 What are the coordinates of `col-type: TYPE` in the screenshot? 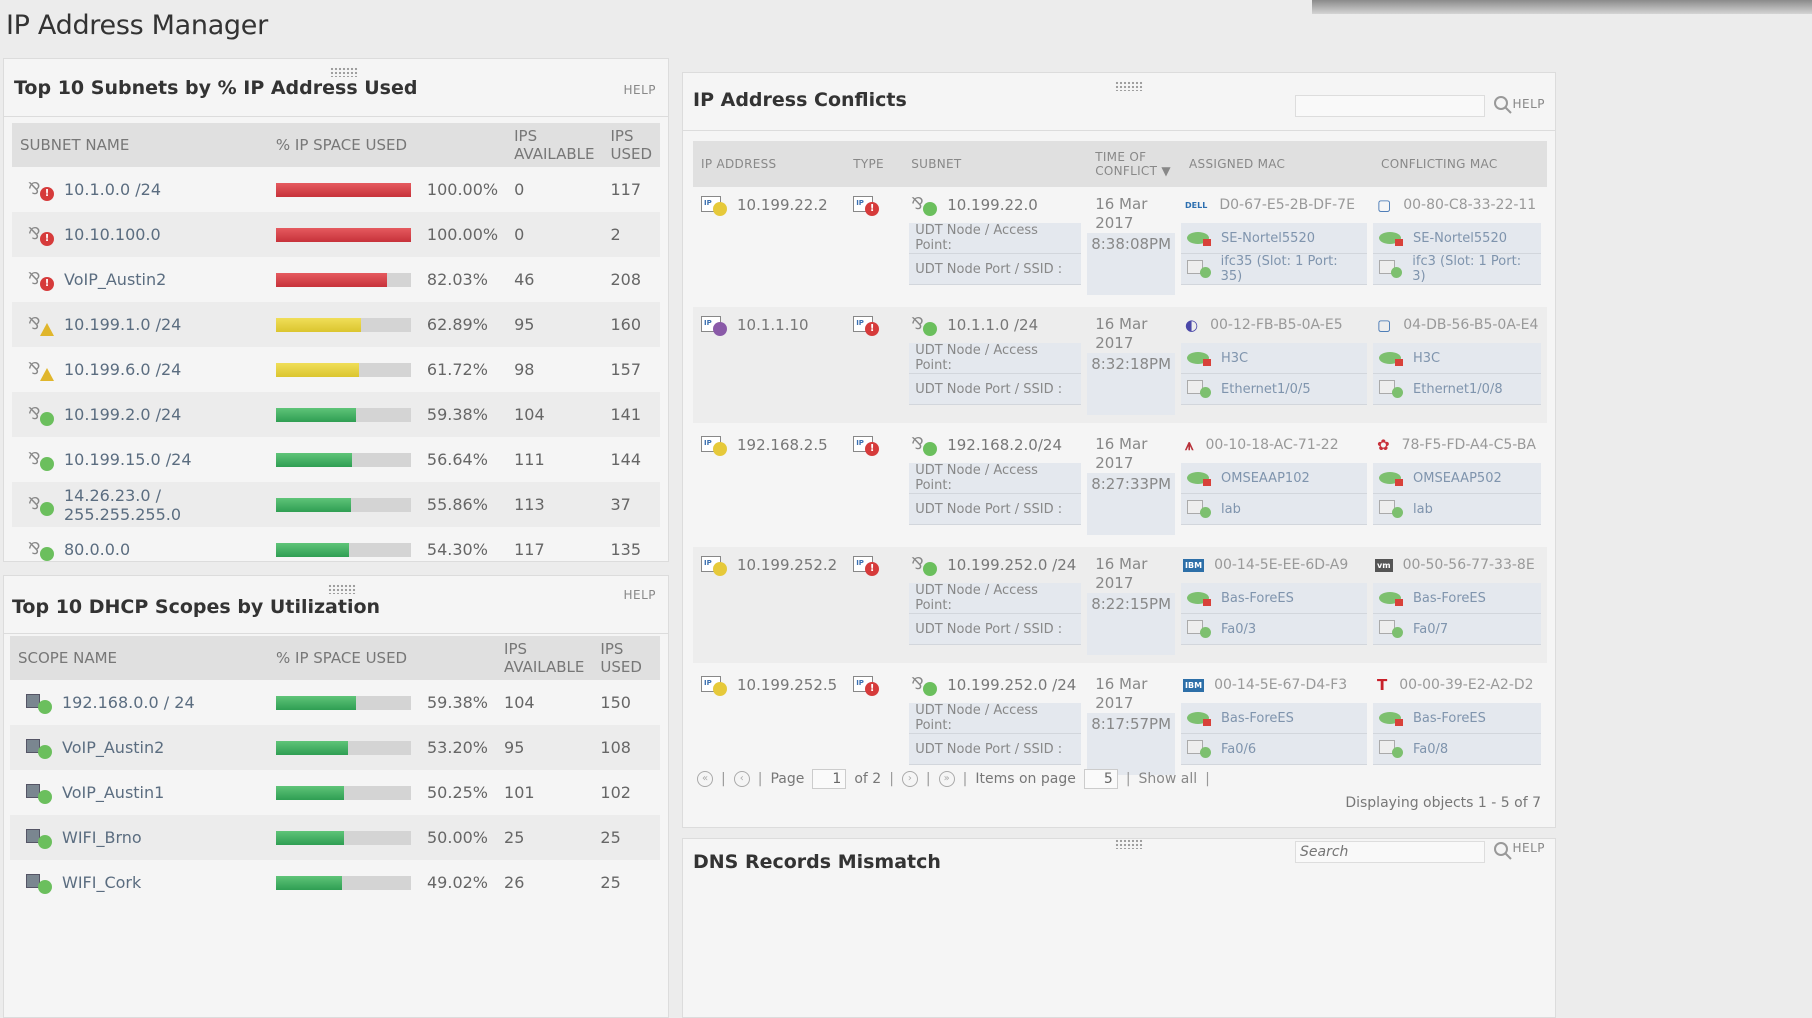 It's located at (874, 164).